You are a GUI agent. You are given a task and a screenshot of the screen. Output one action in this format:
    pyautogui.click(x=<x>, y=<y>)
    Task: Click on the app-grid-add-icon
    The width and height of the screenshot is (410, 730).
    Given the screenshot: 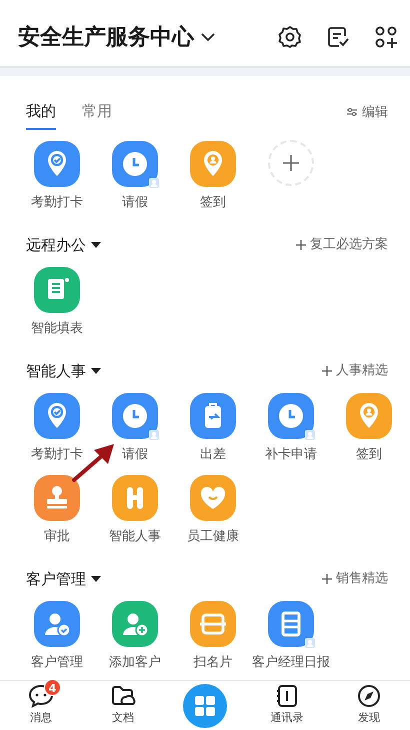 What is the action you would take?
    pyautogui.click(x=386, y=37)
    